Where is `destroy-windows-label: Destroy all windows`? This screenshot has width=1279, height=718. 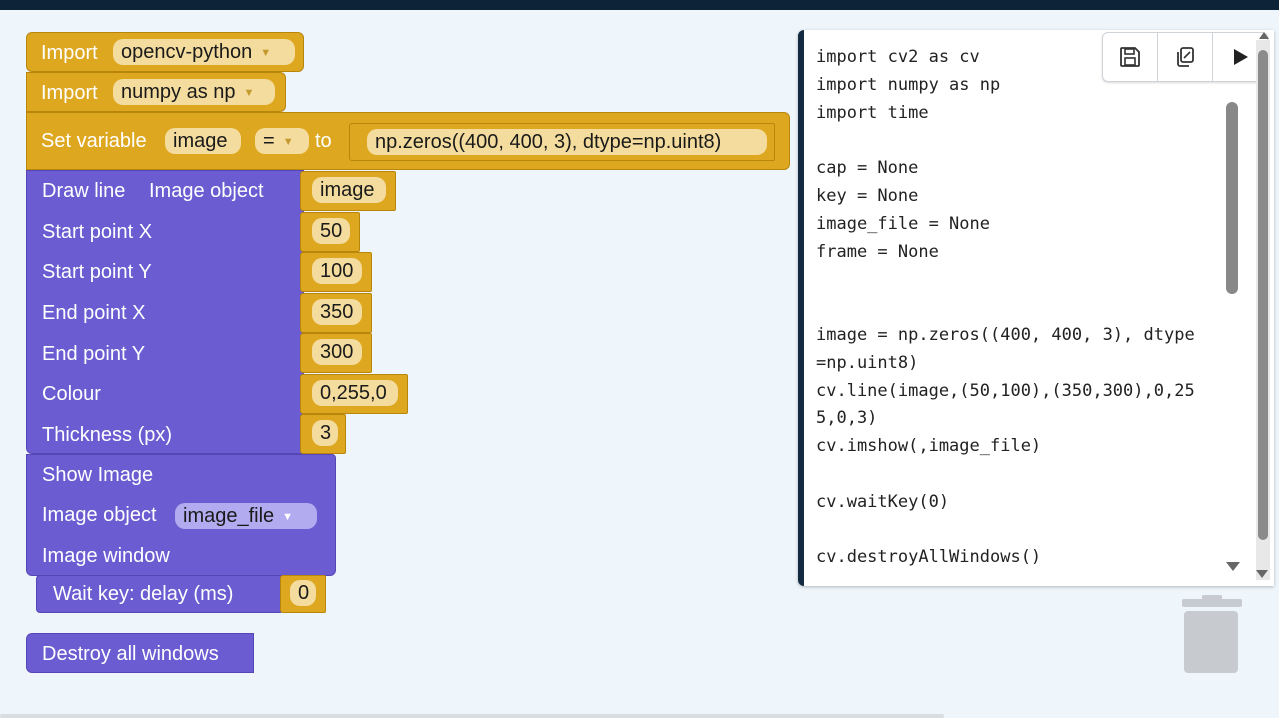 destroy-windows-label: Destroy all windows is located at coordinates (130, 654).